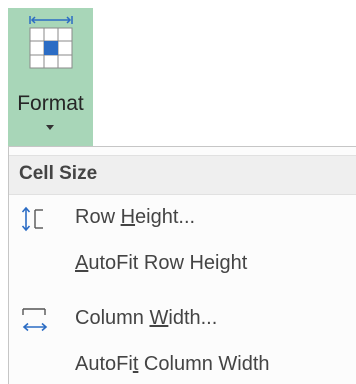  Describe the element at coordinates (32, 219) in the screenshot. I see `row-height-icon` at that location.